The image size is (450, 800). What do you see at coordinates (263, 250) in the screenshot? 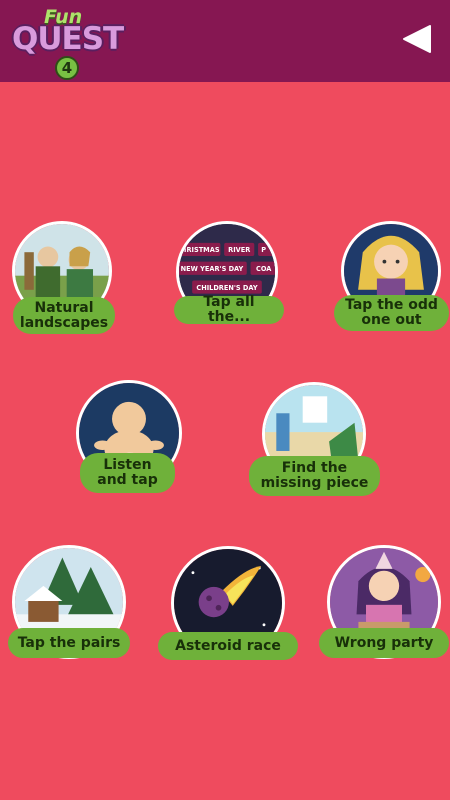
I see `word-tag: P` at bounding box center [263, 250].